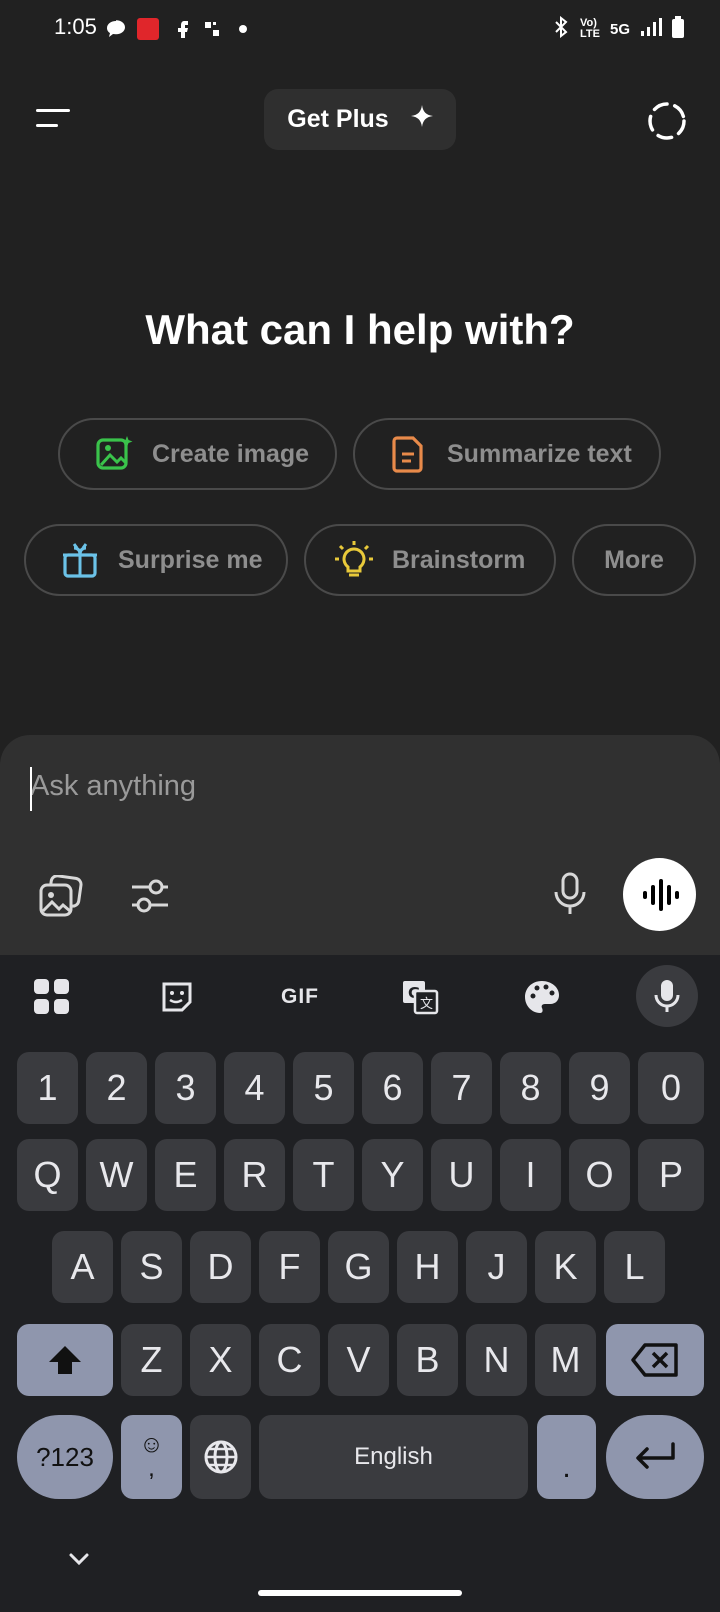 Image resolution: width=720 pixels, height=1612 pixels. What do you see at coordinates (590, 28) in the screenshot?
I see `volte-icon: Vo) LTE` at bounding box center [590, 28].